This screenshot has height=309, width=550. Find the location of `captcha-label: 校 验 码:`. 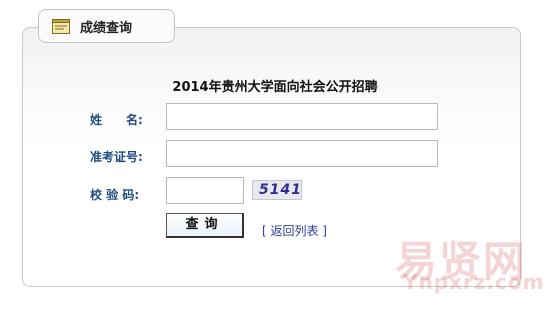

captcha-label: 校 验 码: is located at coordinates (115, 195).